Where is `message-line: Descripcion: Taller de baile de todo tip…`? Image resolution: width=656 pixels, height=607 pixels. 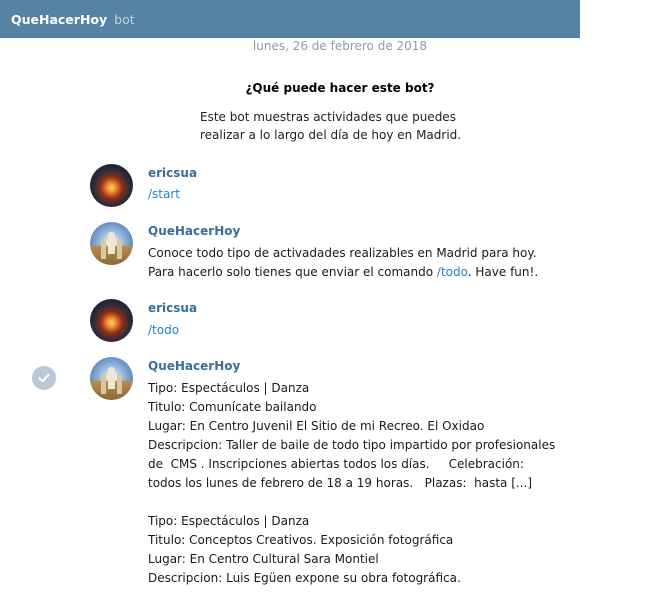 message-line: Descripcion: Taller de baile de todo tip… is located at coordinates (352, 445).